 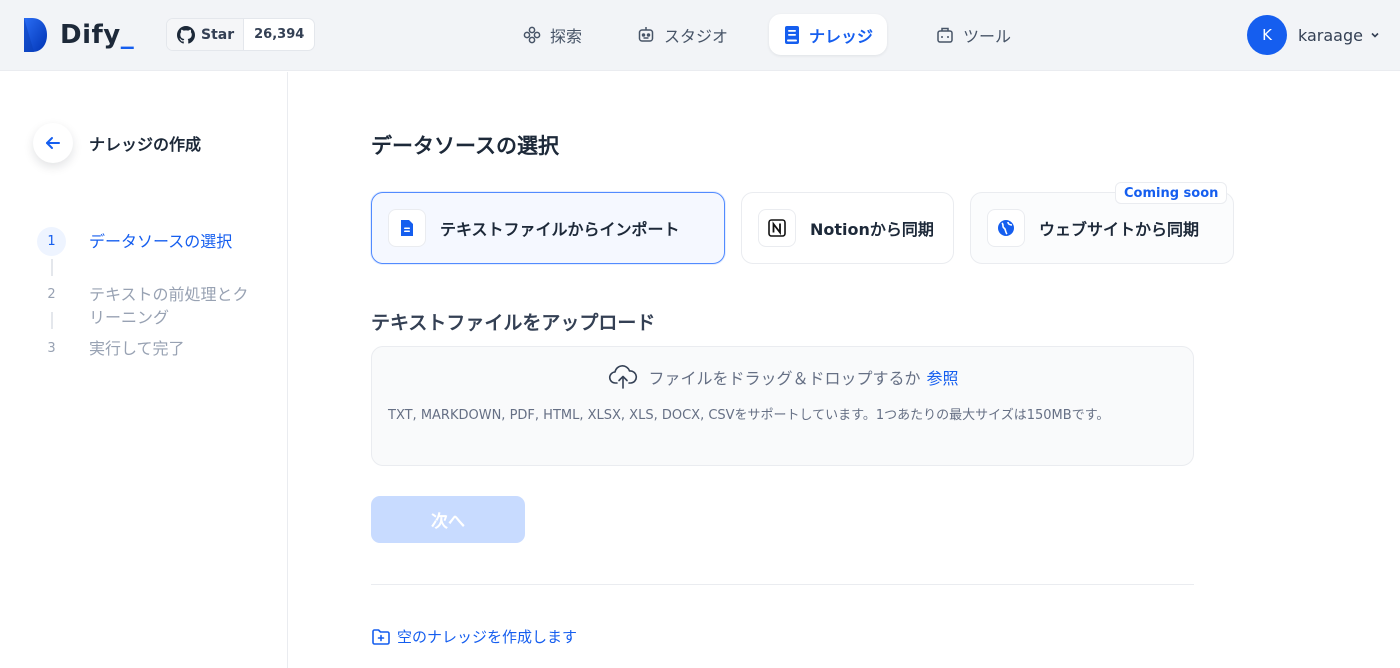 What do you see at coordinates (1119, 229) in the screenshot?
I see `source-label: ウェブサイトから同期` at bounding box center [1119, 229].